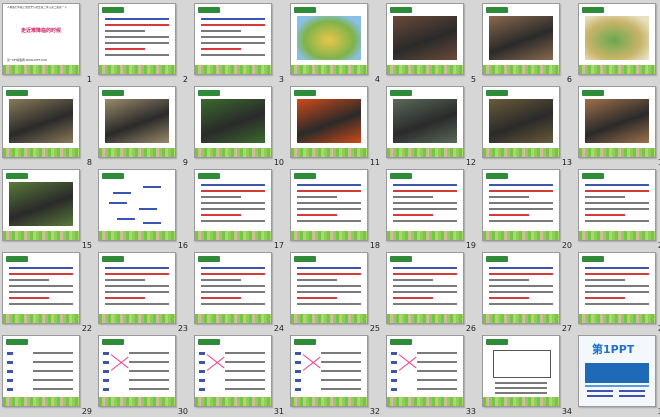  I want to click on slide-thumbnail: 33, so click(434, 376).